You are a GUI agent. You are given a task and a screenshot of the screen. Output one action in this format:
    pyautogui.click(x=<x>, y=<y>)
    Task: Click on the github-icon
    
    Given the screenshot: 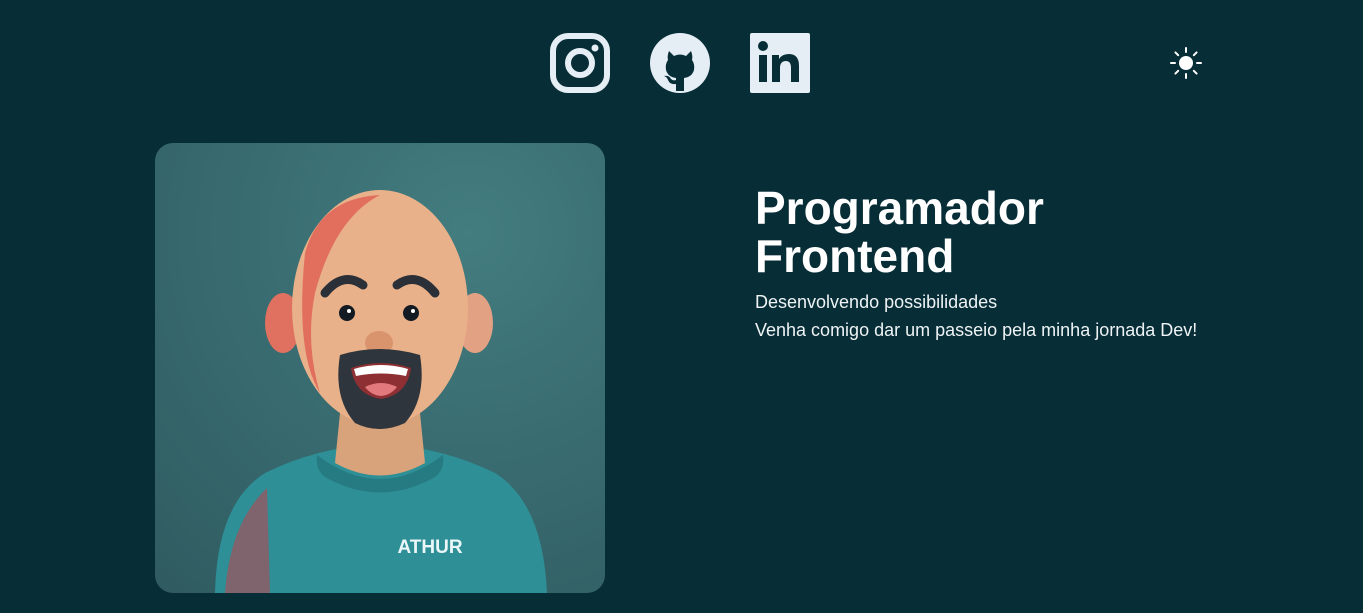 What is the action you would take?
    pyautogui.click(x=680, y=63)
    